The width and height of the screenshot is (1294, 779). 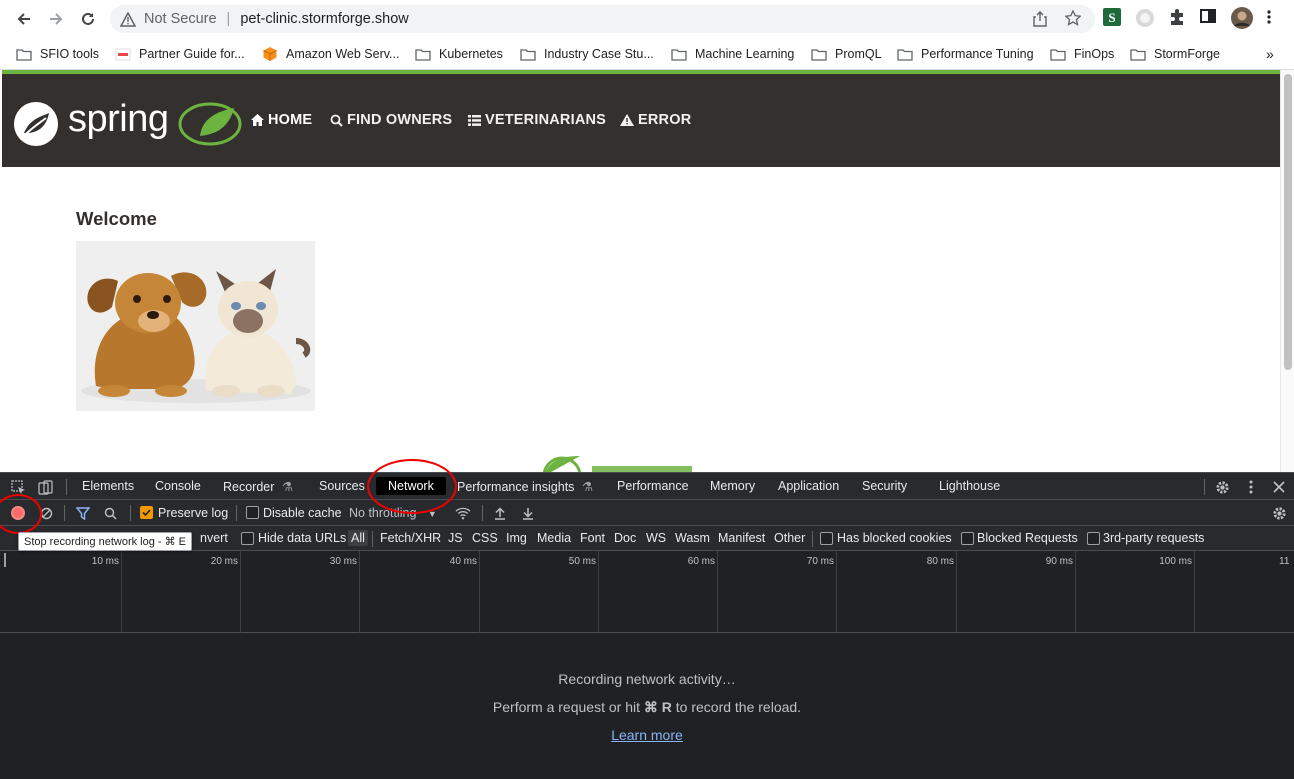 I want to click on bookmark-kubernetes: Kubernetes, so click(x=459, y=54).